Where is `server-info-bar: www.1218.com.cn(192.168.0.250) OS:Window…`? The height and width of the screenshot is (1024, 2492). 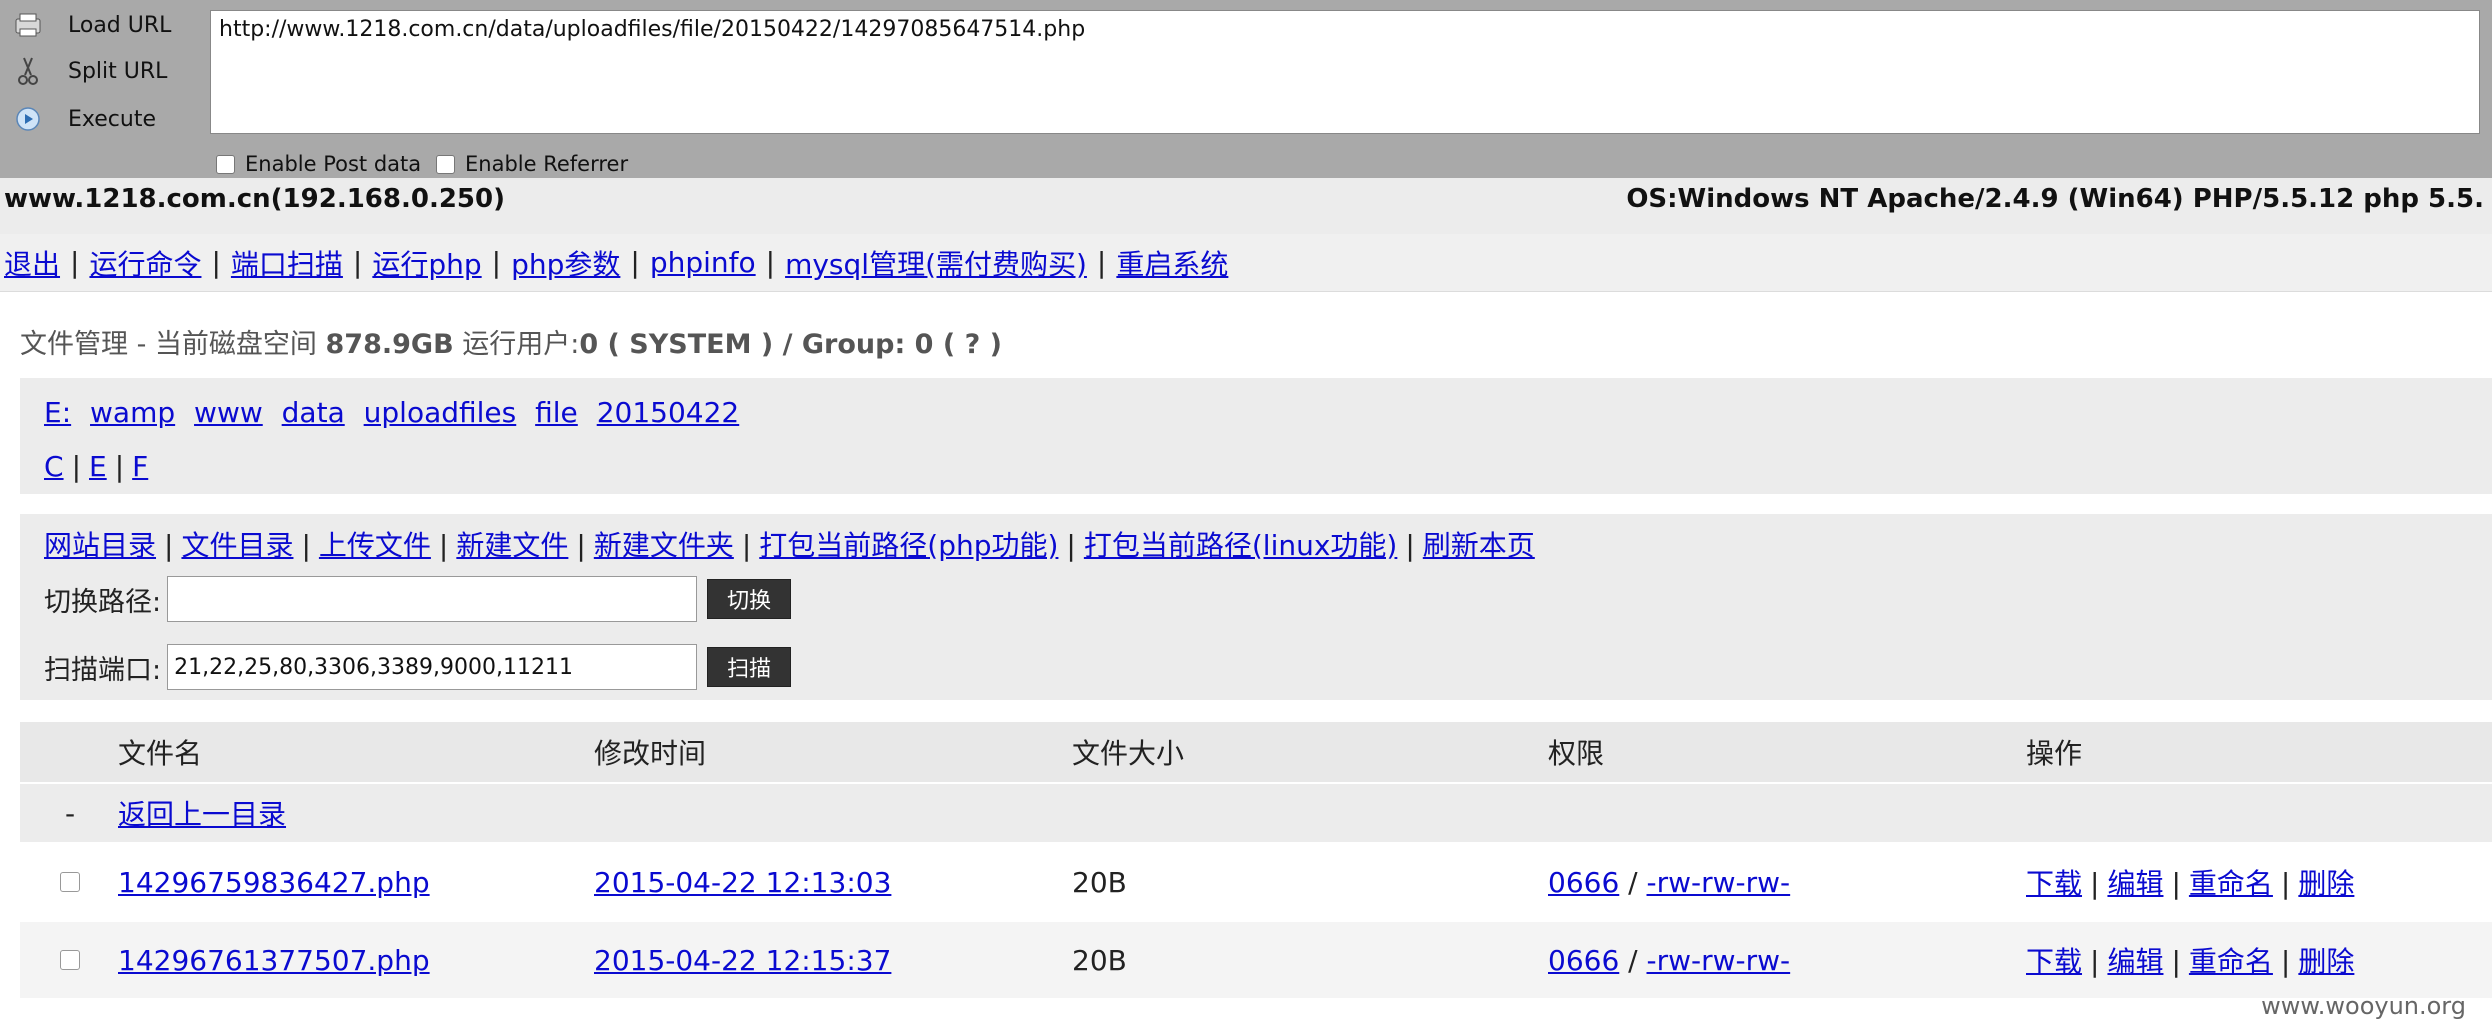
server-info-bar: www.1218.com.cn(192.168.0.250) OS:Window… is located at coordinates (1246, 206).